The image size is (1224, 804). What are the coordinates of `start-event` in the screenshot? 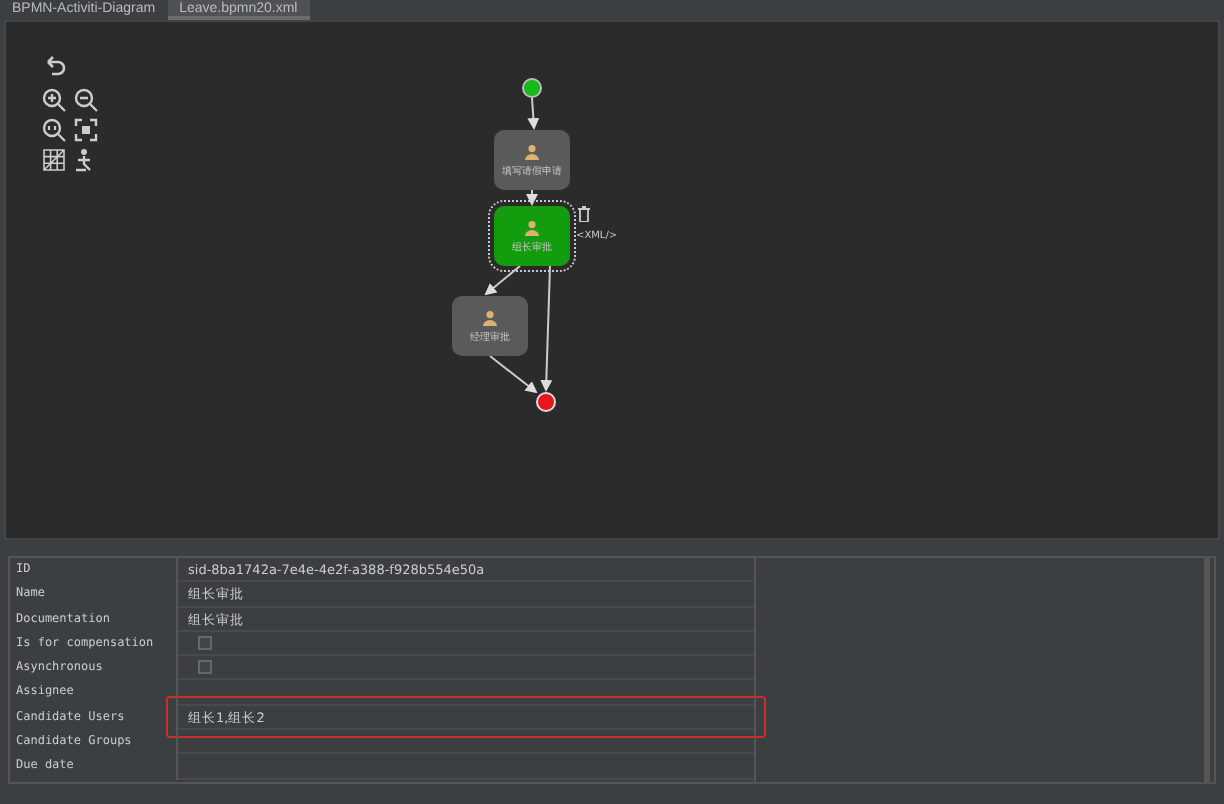 It's located at (532, 88).